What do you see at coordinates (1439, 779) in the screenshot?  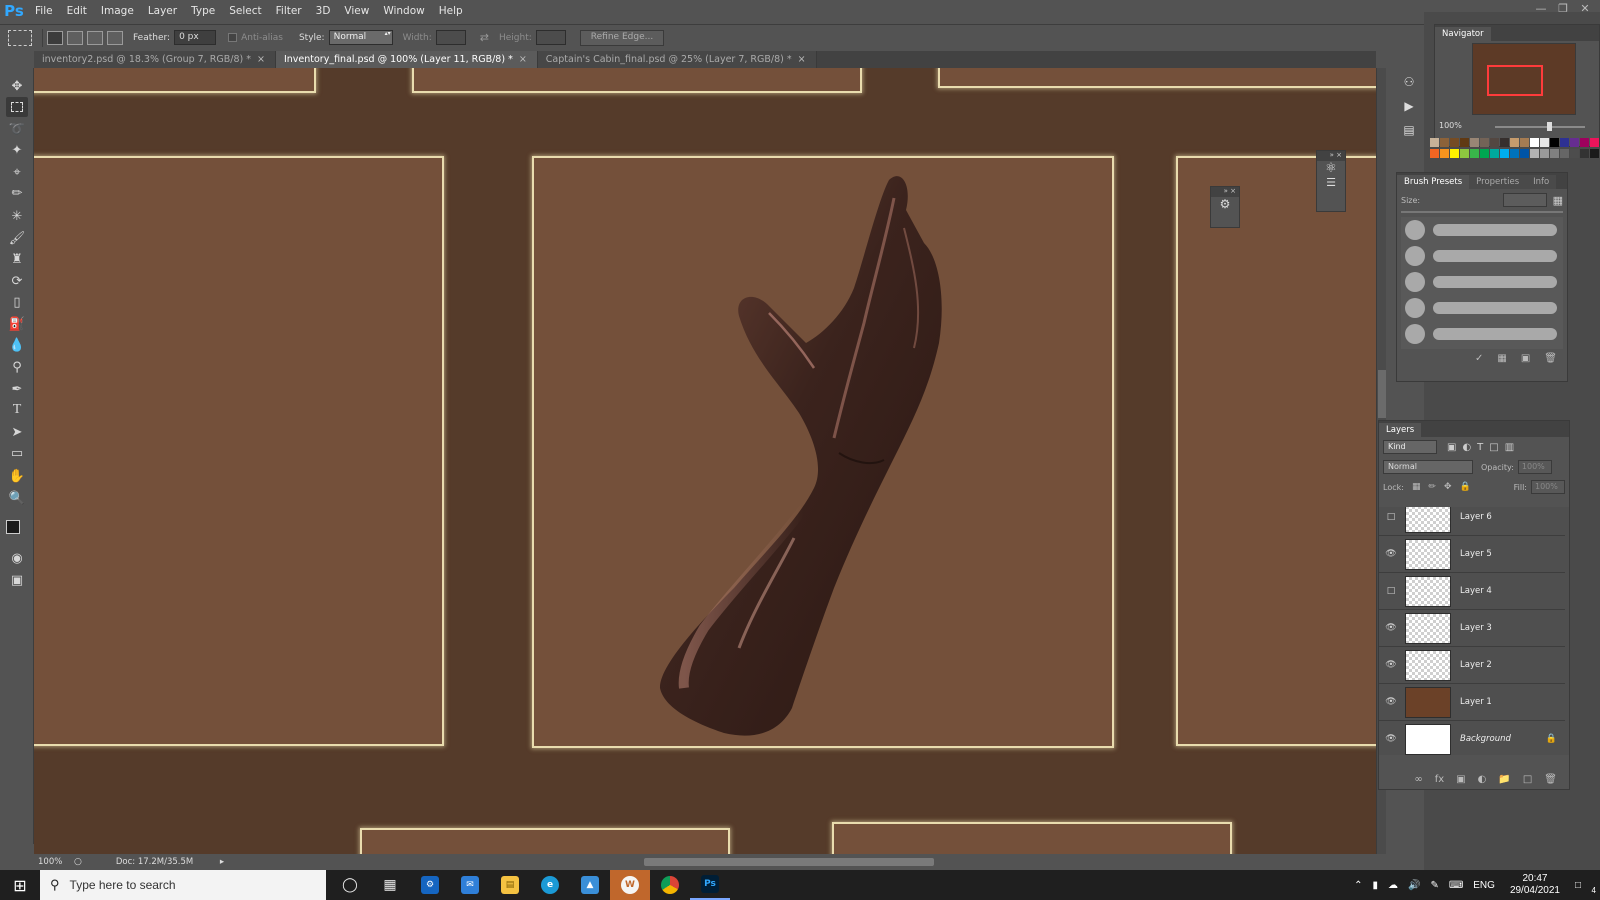 I see `layer-style-icon: fx` at bounding box center [1439, 779].